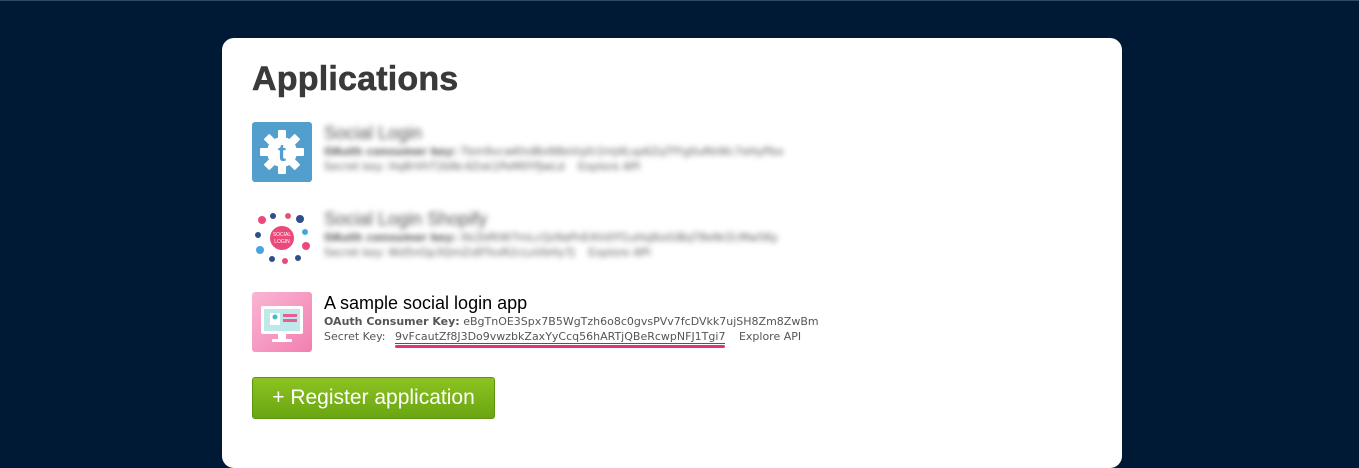 Image resolution: width=1359 pixels, height=468 pixels. I want to click on svg-text: t, so click(282, 153).